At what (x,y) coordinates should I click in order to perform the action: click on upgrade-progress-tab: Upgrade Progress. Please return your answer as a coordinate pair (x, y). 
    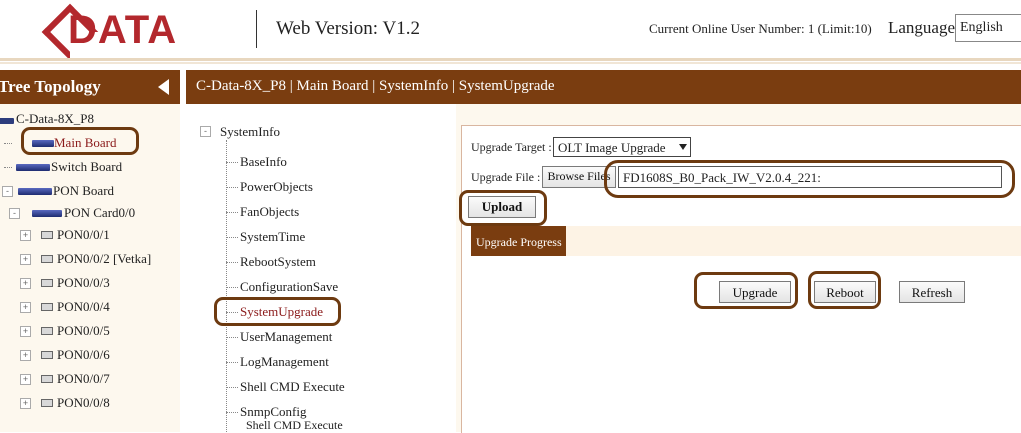
    Looking at the image, I should click on (518, 241).